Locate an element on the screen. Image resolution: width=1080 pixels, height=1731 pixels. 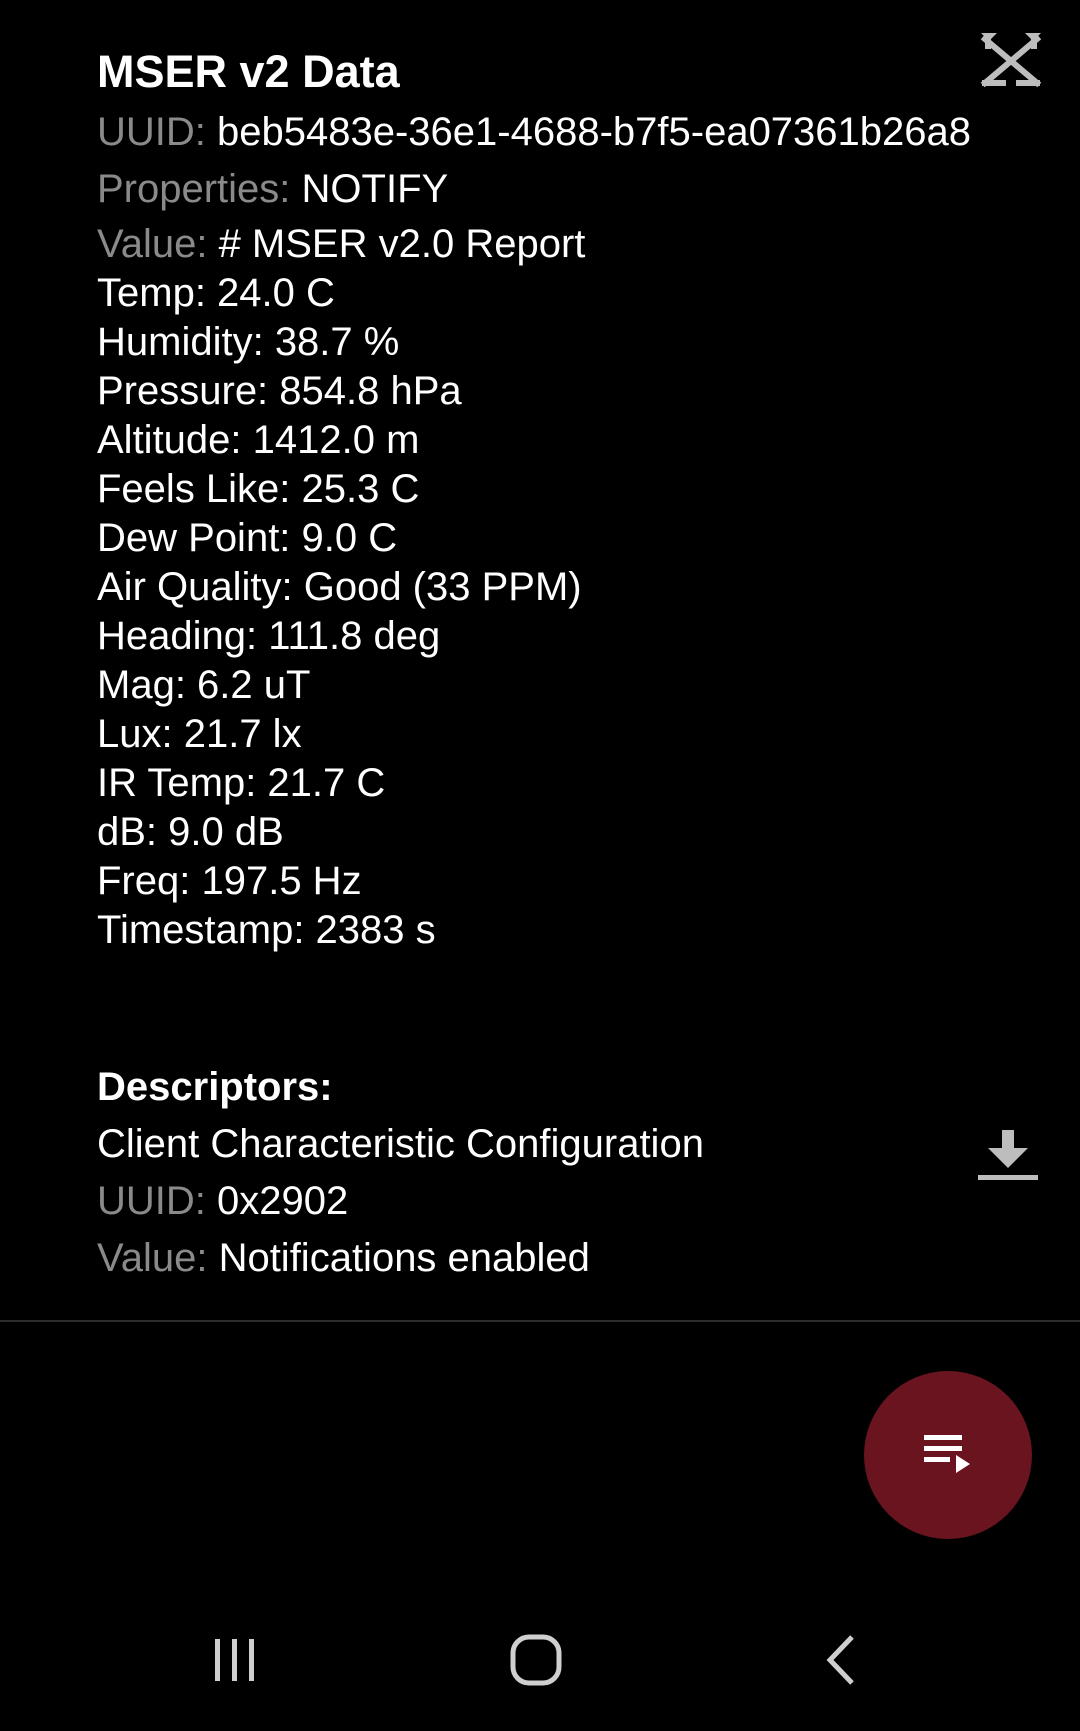
playlist-play-icon is located at coordinates (947, 1454).